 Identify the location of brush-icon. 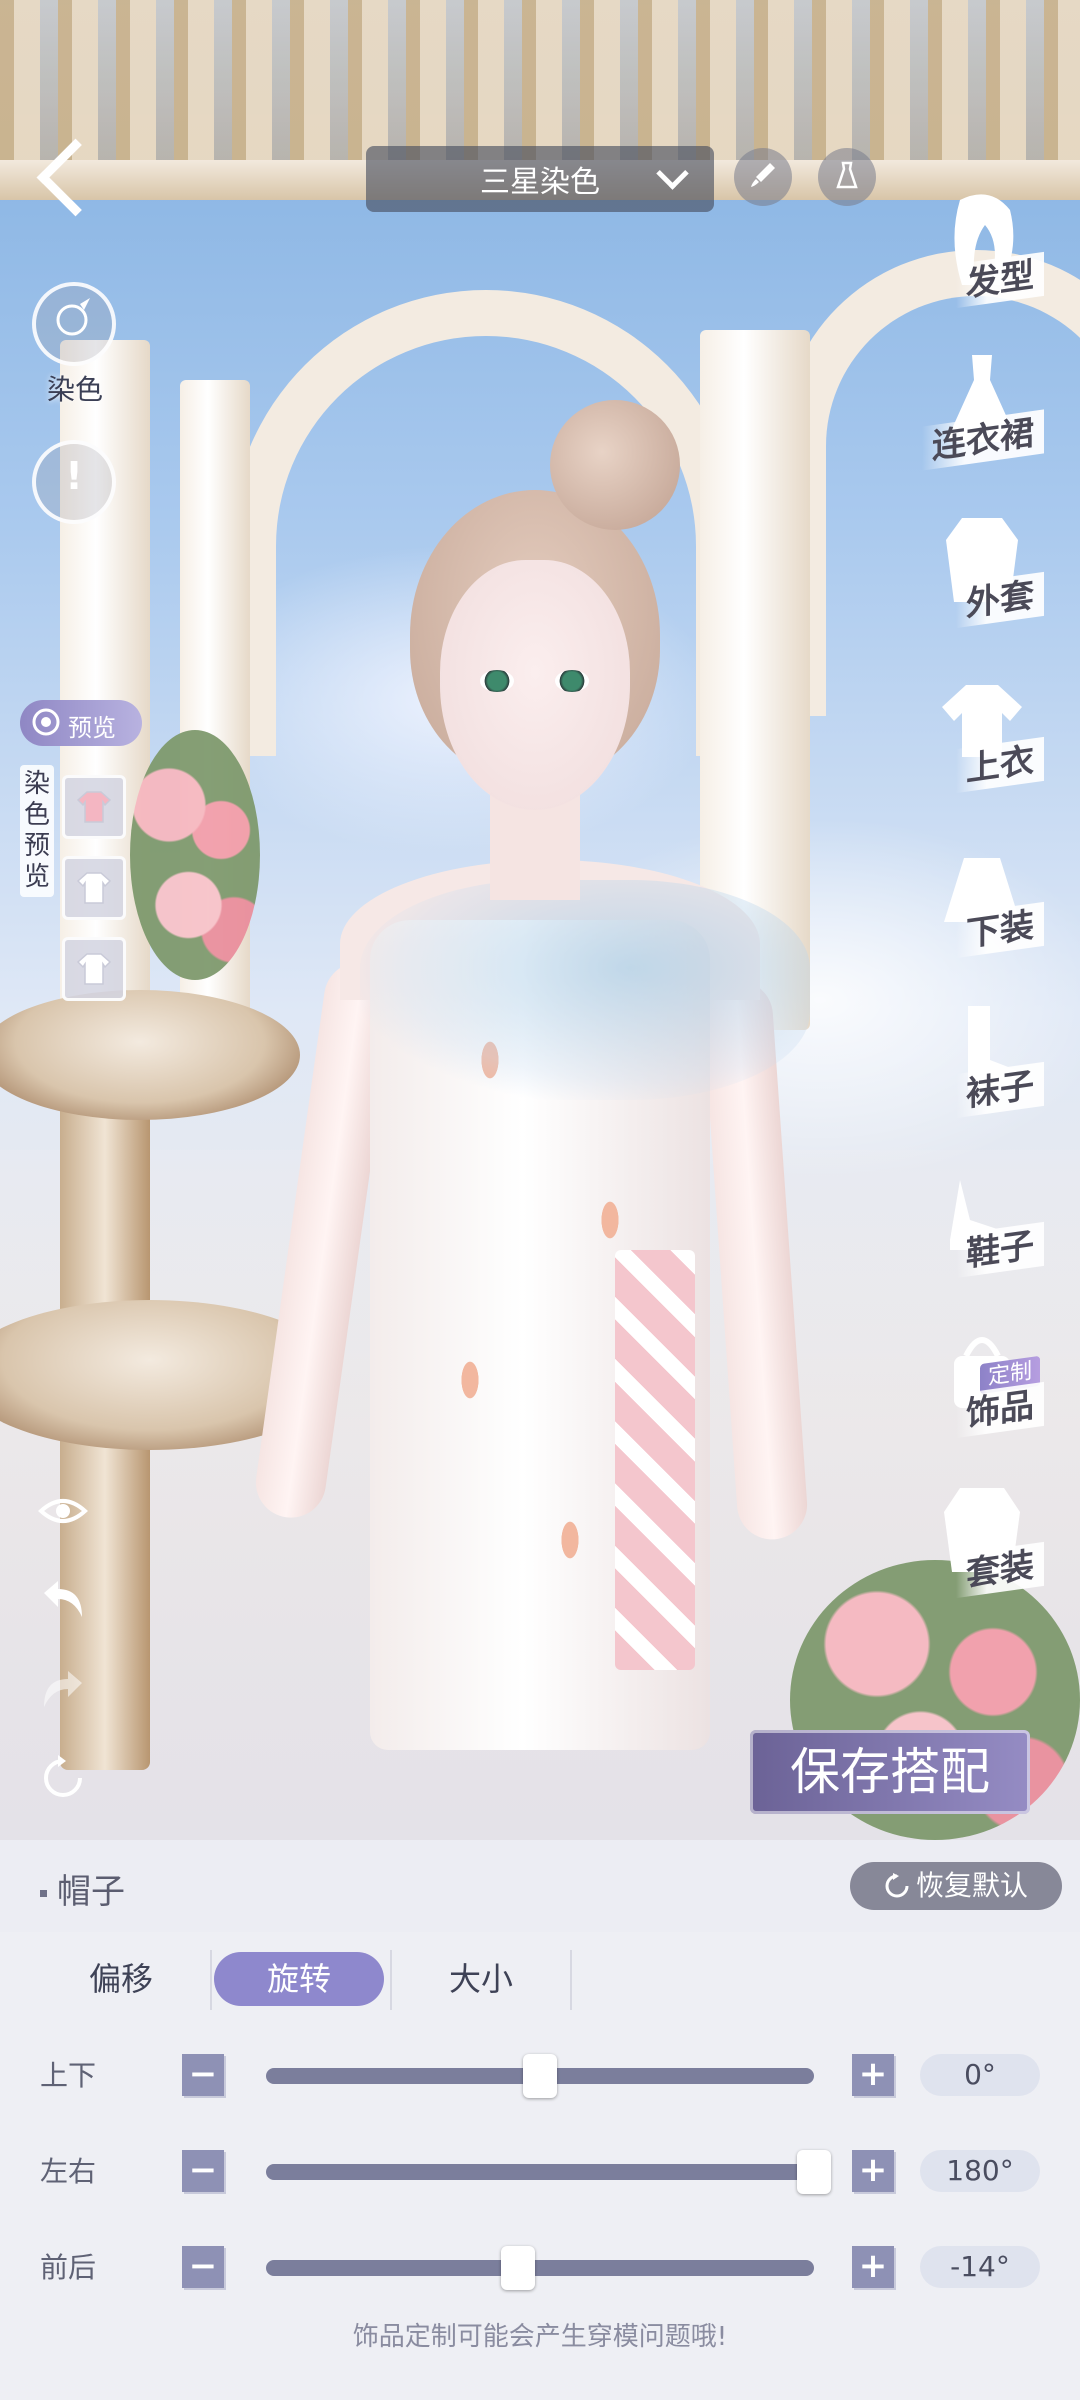
(763, 178).